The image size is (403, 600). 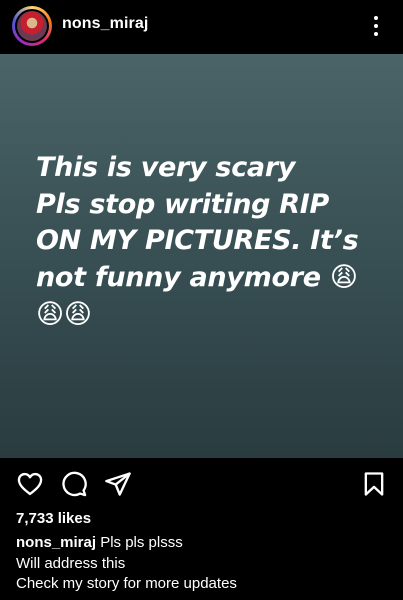 What do you see at coordinates (197, 278) in the screenshot?
I see `post-text-line: not funny anymore 😩` at bounding box center [197, 278].